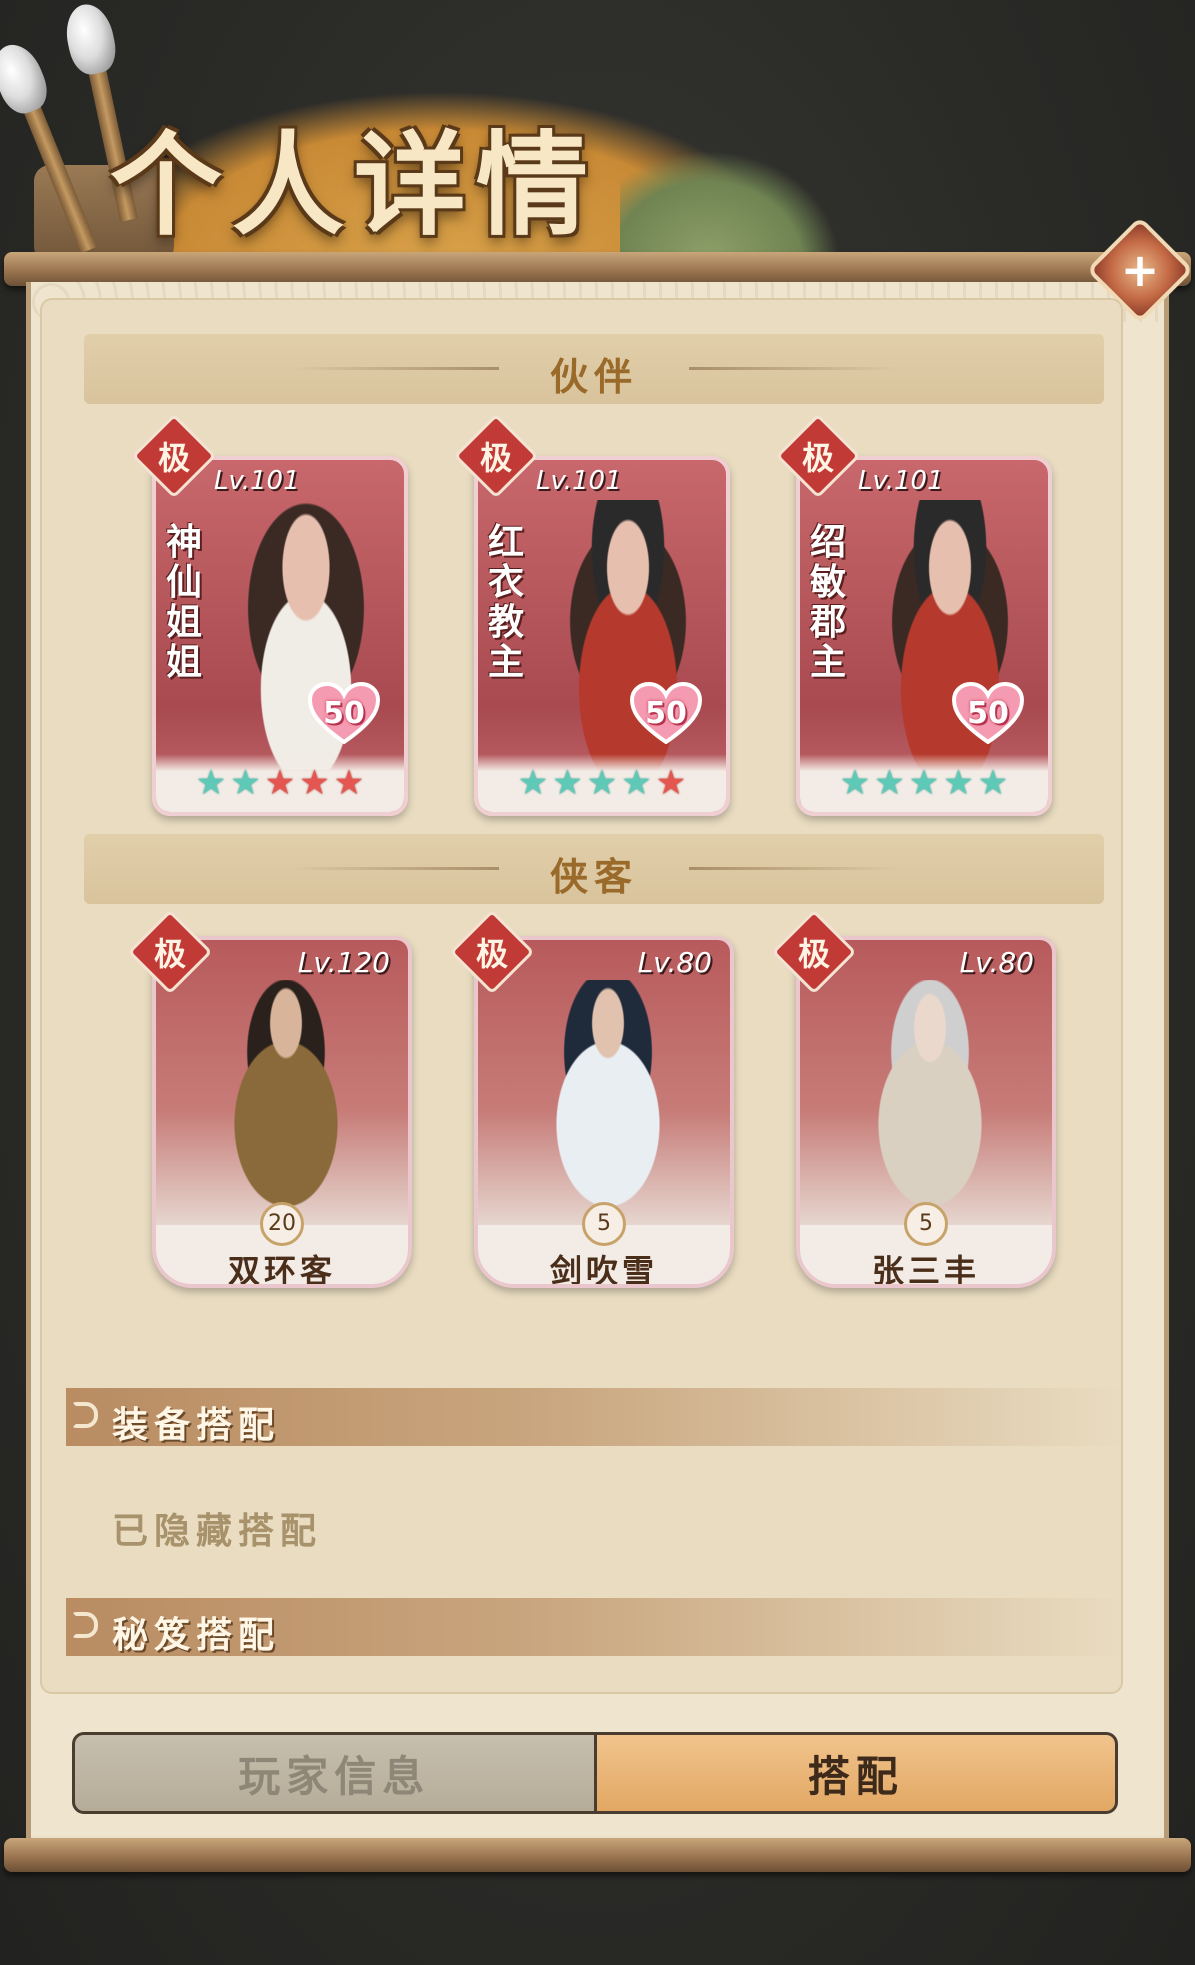  I want to click on hero-name: 剑吹雪, so click(603, 1270).